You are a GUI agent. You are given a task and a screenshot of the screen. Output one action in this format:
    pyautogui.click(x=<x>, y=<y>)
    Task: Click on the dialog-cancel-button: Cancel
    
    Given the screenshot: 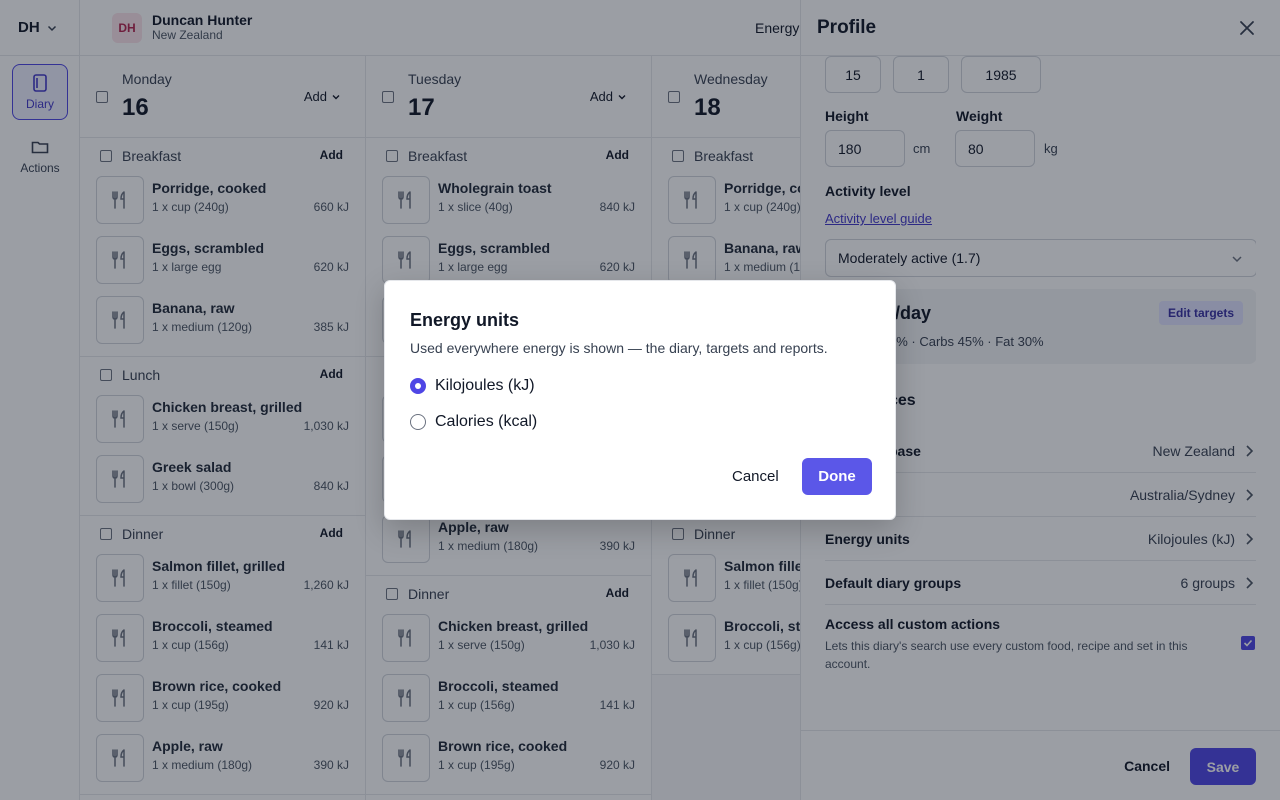 What is the action you would take?
    pyautogui.click(x=755, y=476)
    